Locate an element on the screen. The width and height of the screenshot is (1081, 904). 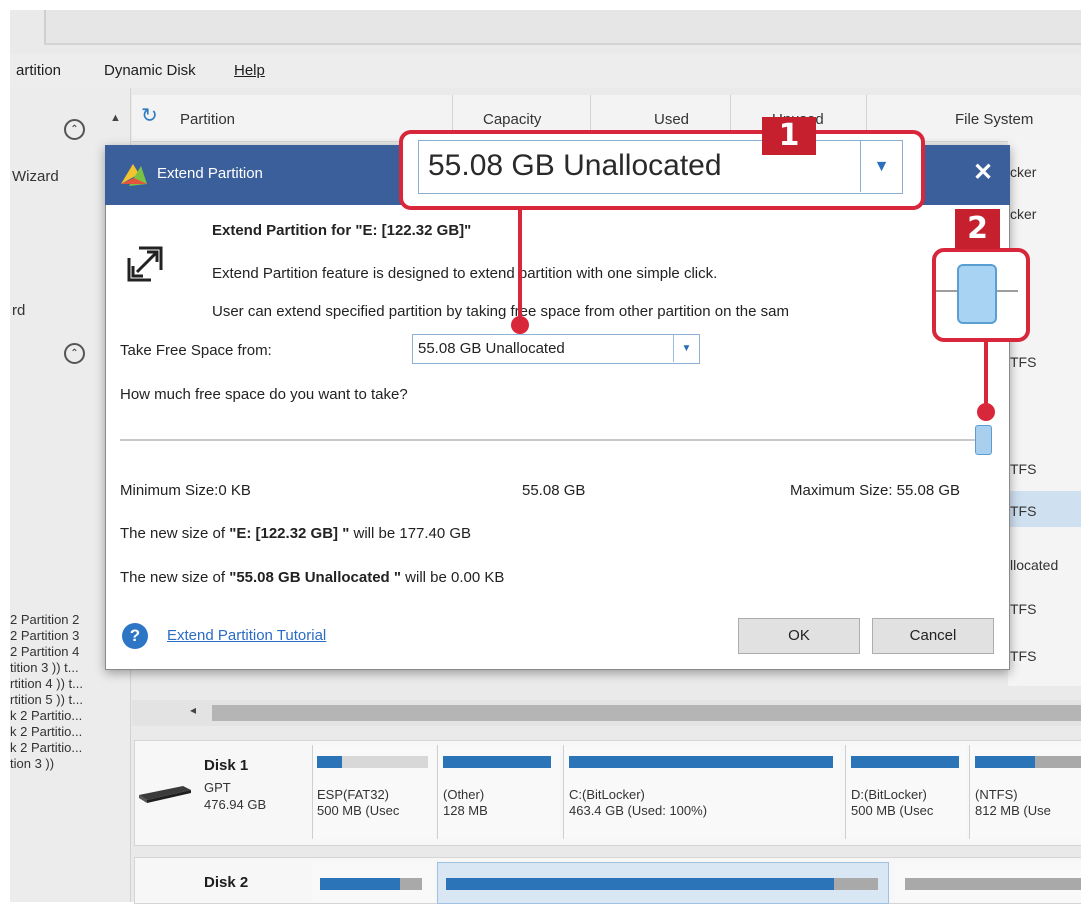
step-badge-1: 1 is located at coordinates (789, 136).